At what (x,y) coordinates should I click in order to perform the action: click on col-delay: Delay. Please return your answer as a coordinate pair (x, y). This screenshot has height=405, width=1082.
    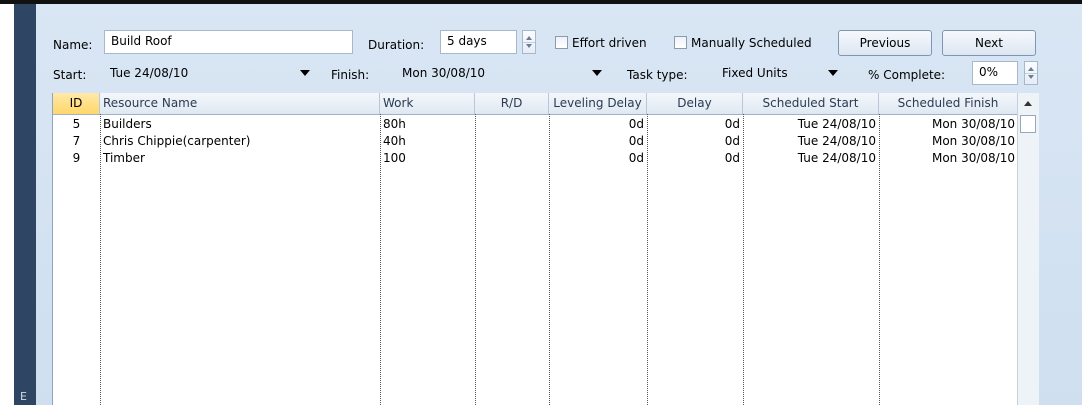
    Looking at the image, I should click on (695, 103).